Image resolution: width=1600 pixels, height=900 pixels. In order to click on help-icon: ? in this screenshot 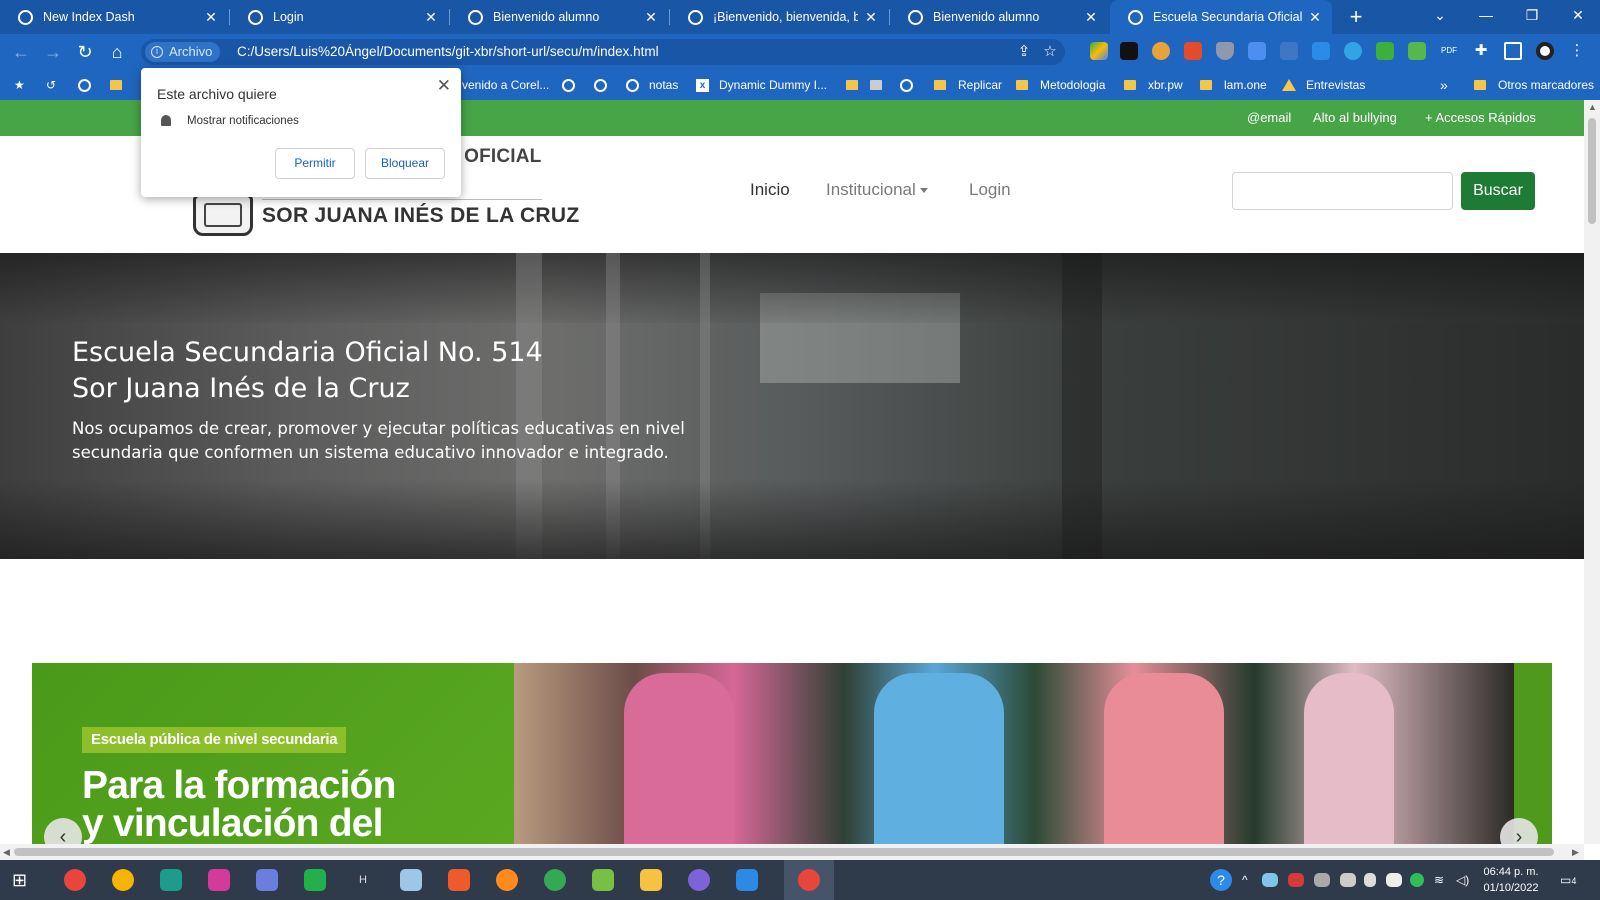, I will do `click(1221, 880)`.